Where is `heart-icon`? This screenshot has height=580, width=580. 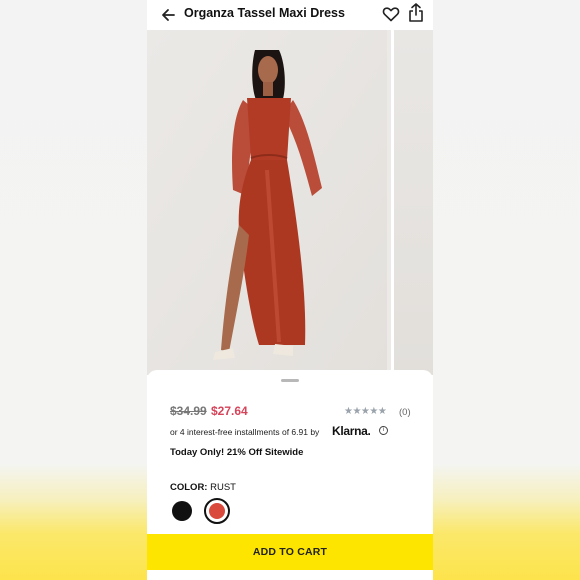 heart-icon is located at coordinates (391, 14).